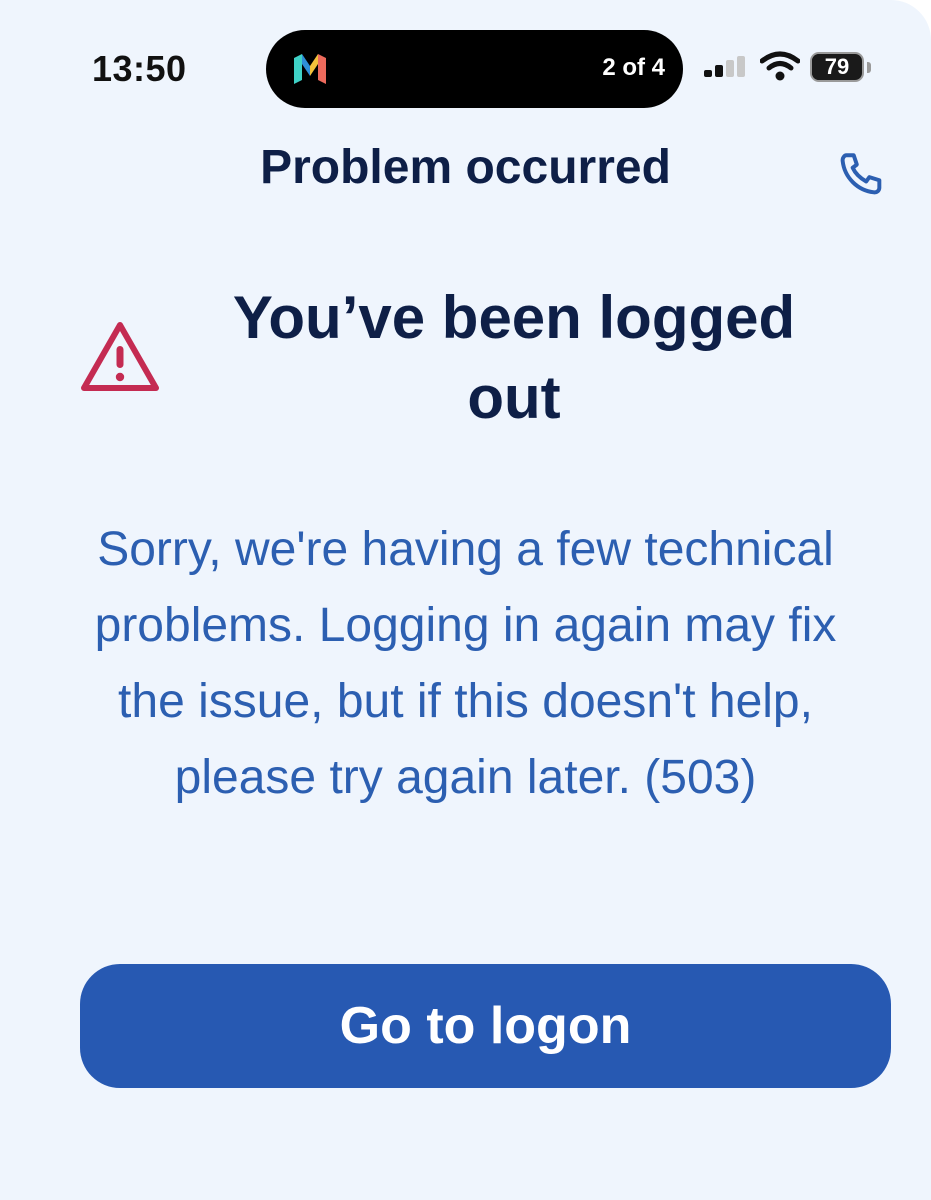 This screenshot has height=1200, width=931. Describe the element at coordinates (780, 66) in the screenshot. I see `wifi-icon` at that location.